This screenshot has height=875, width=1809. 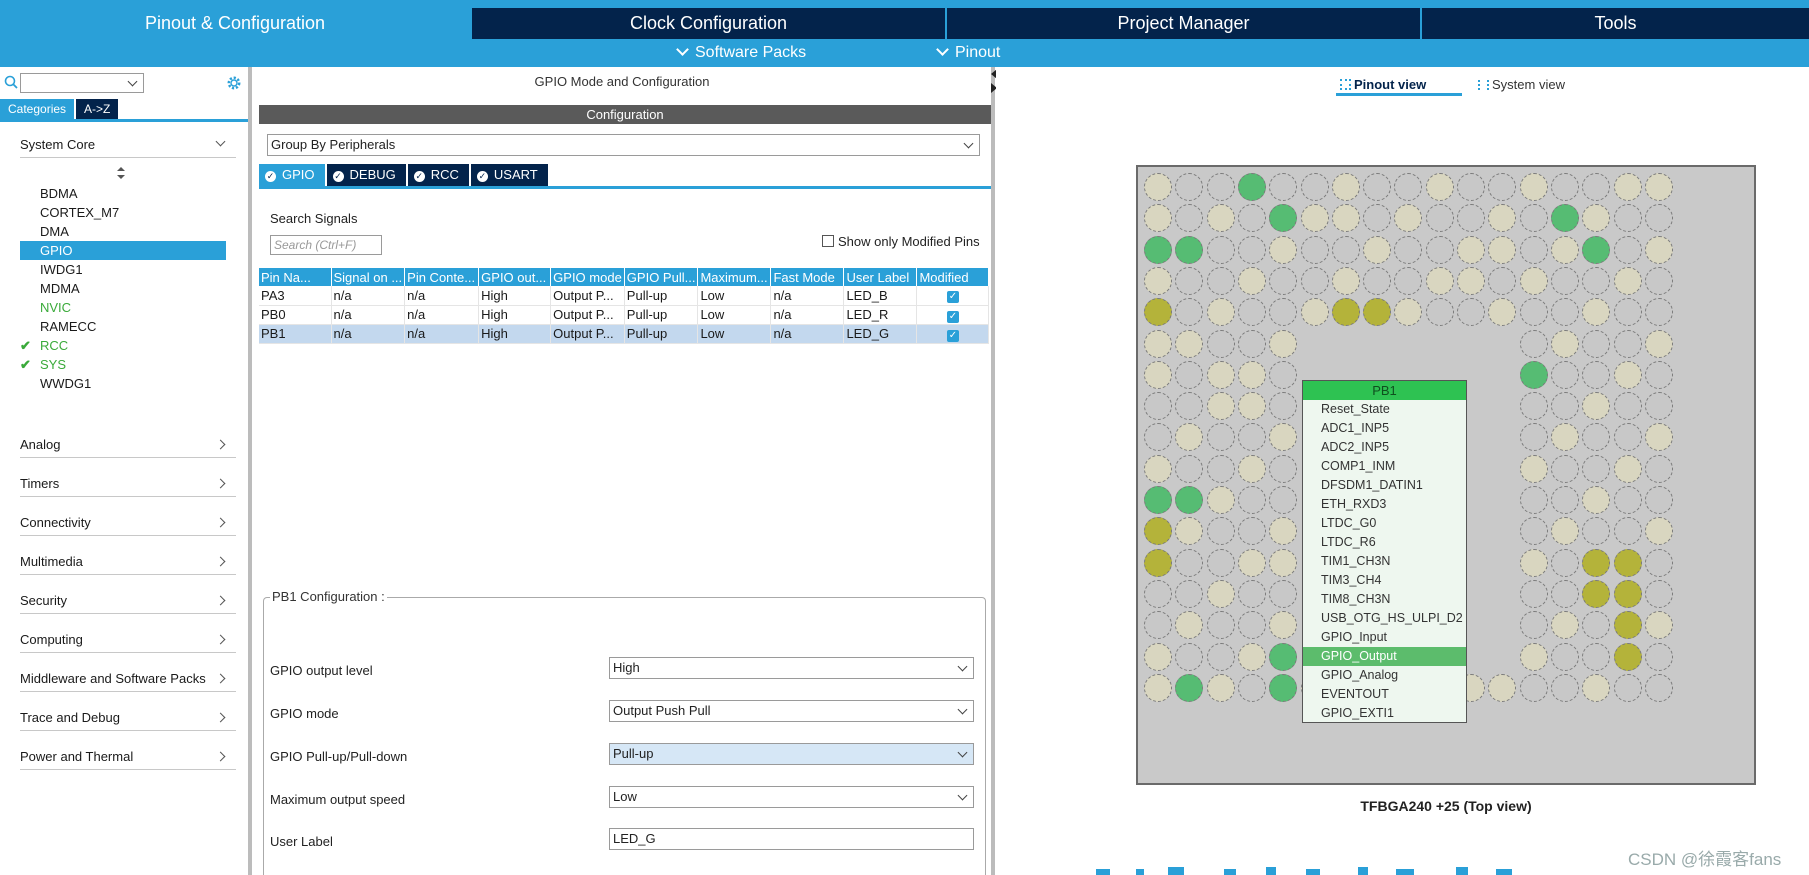 I want to click on tab-project-manager: Project Manager, so click(x=1184, y=23).